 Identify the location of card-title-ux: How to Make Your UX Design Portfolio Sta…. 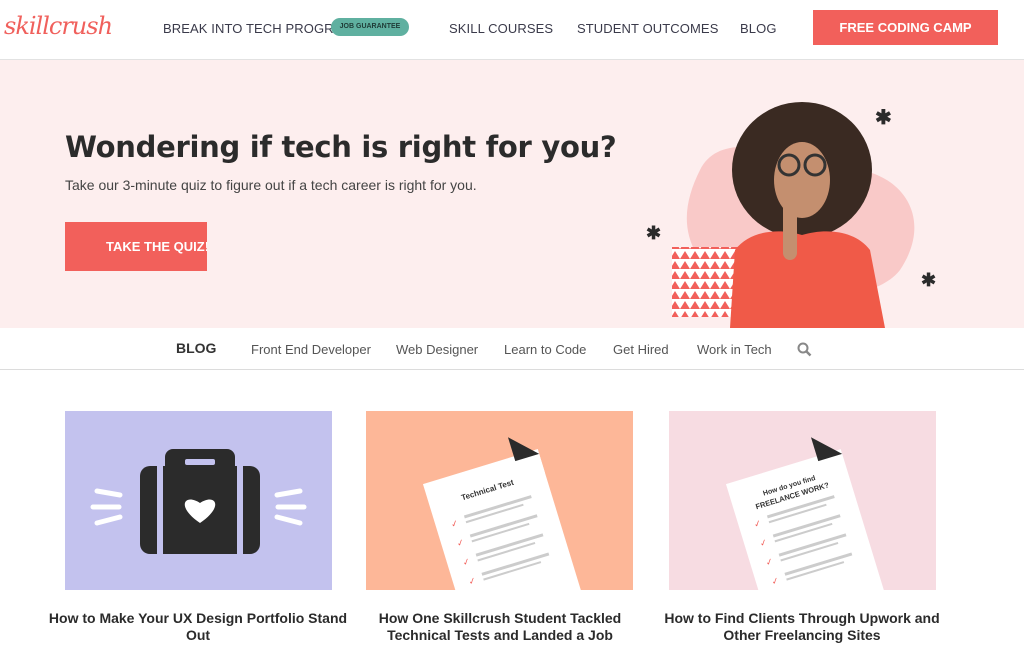
(198, 627).